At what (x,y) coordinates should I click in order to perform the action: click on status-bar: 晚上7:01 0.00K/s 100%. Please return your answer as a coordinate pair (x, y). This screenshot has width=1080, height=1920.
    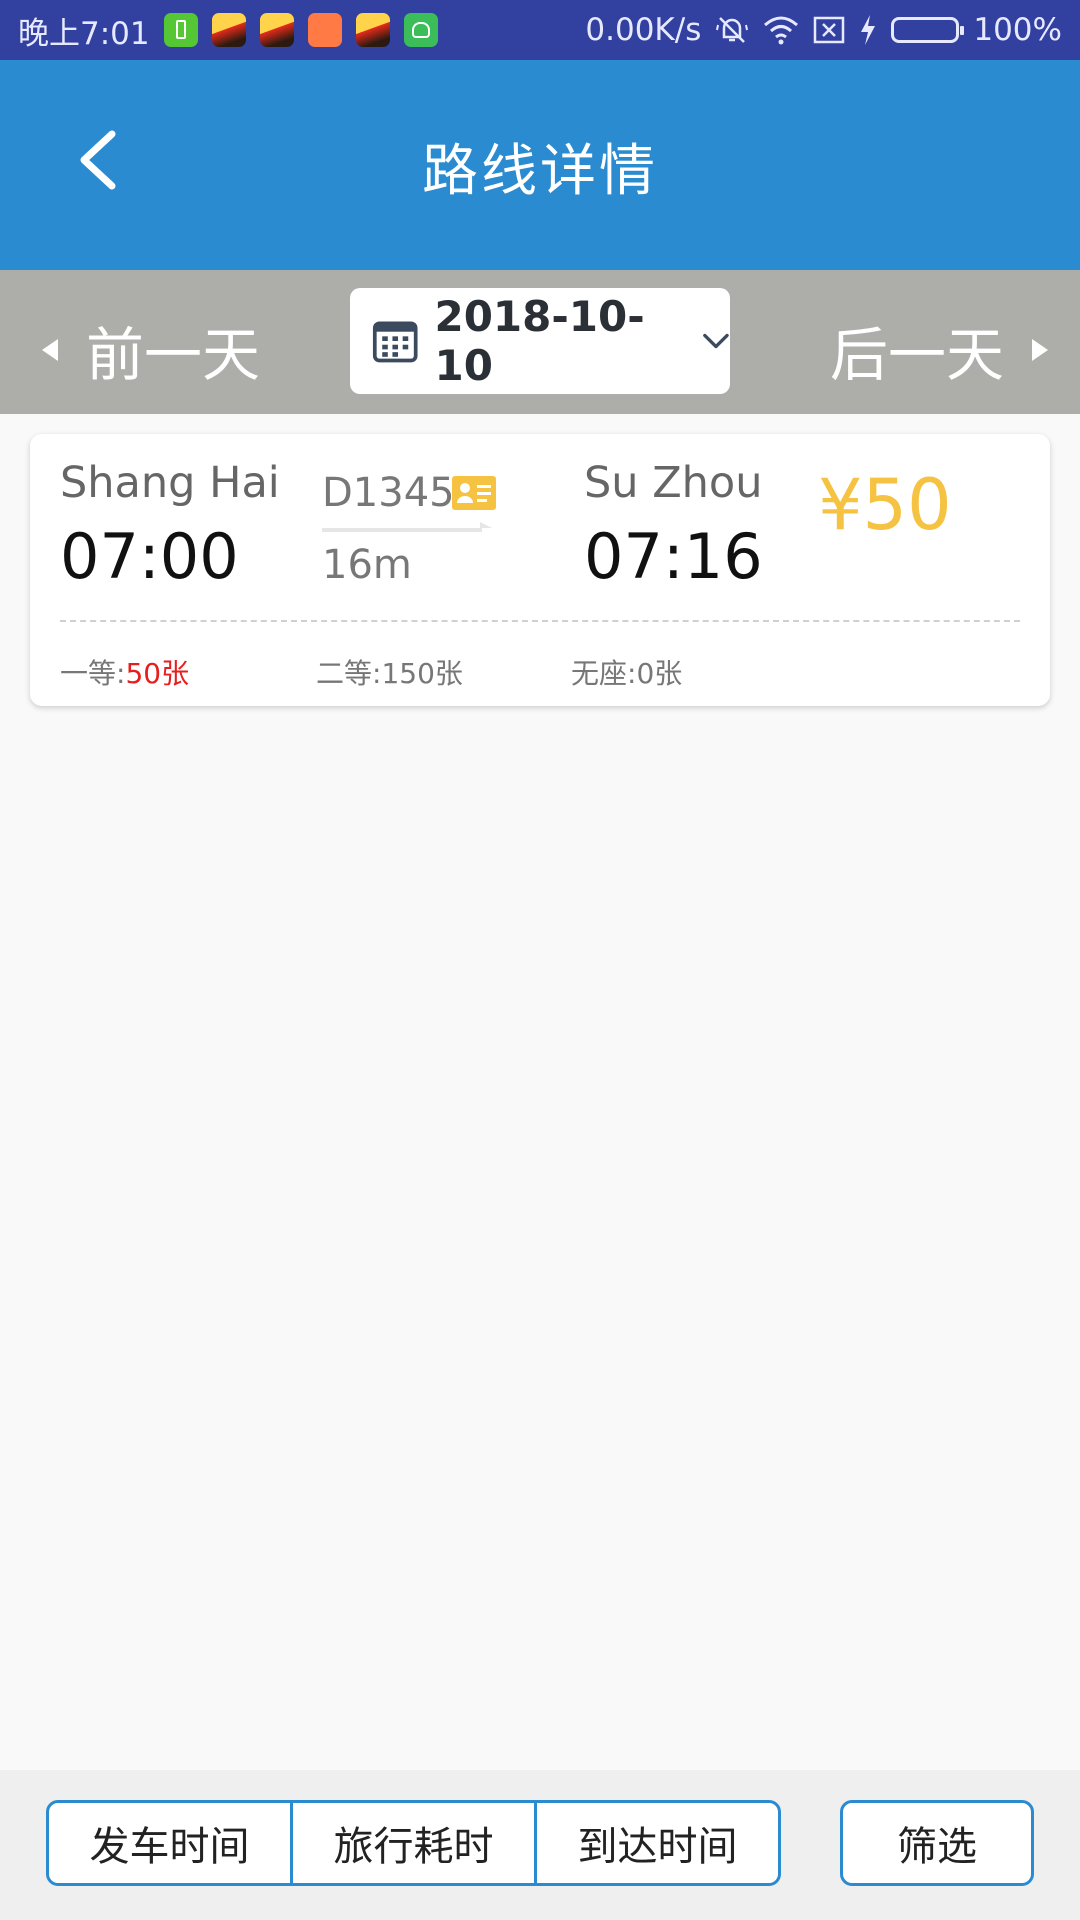
    Looking at the image, I should click on (540, 30).